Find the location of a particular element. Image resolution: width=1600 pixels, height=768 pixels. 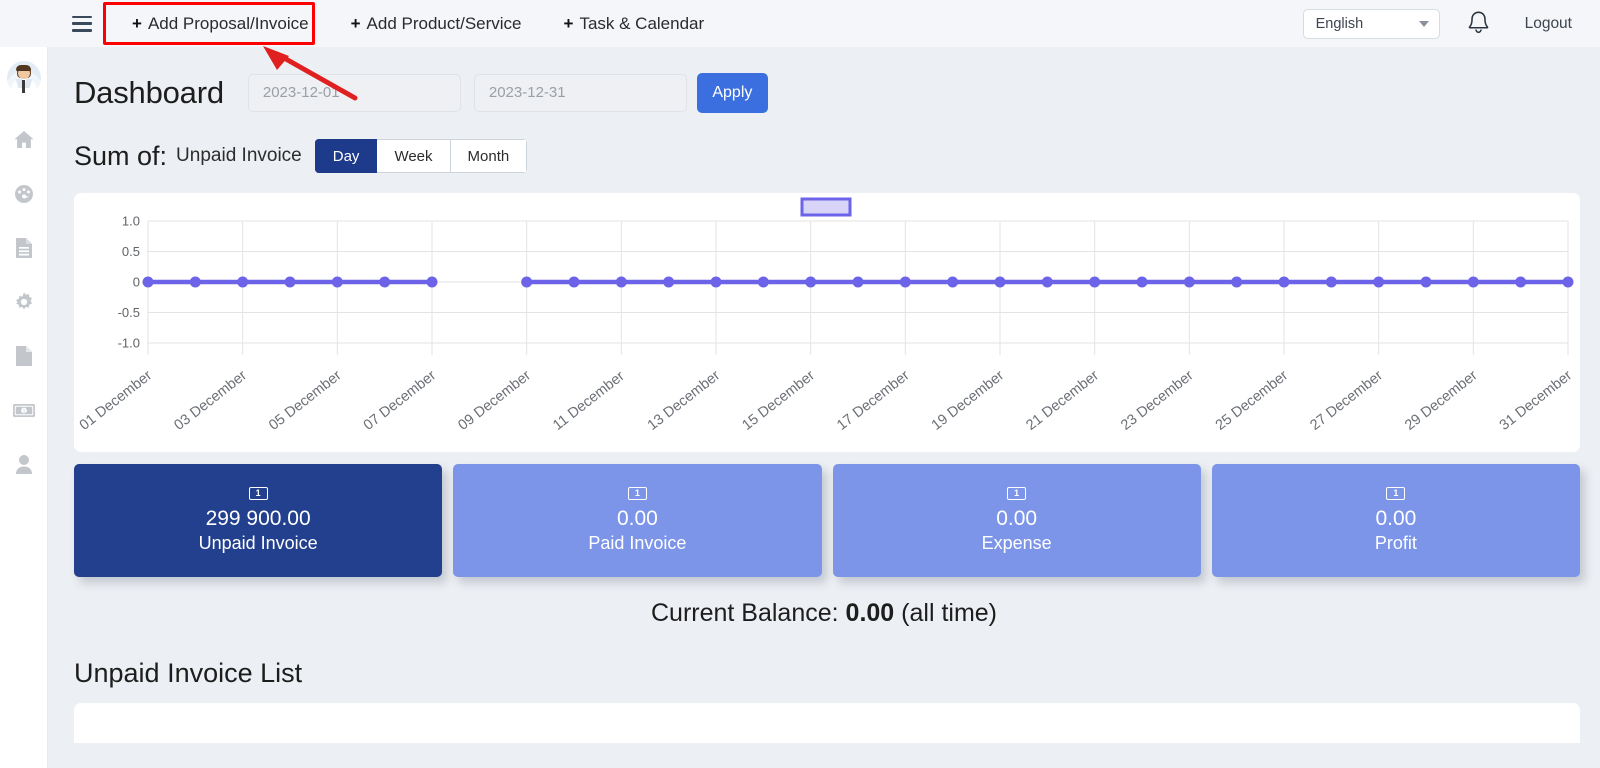

sidebar-item-home is located at coordinates (24, 140).